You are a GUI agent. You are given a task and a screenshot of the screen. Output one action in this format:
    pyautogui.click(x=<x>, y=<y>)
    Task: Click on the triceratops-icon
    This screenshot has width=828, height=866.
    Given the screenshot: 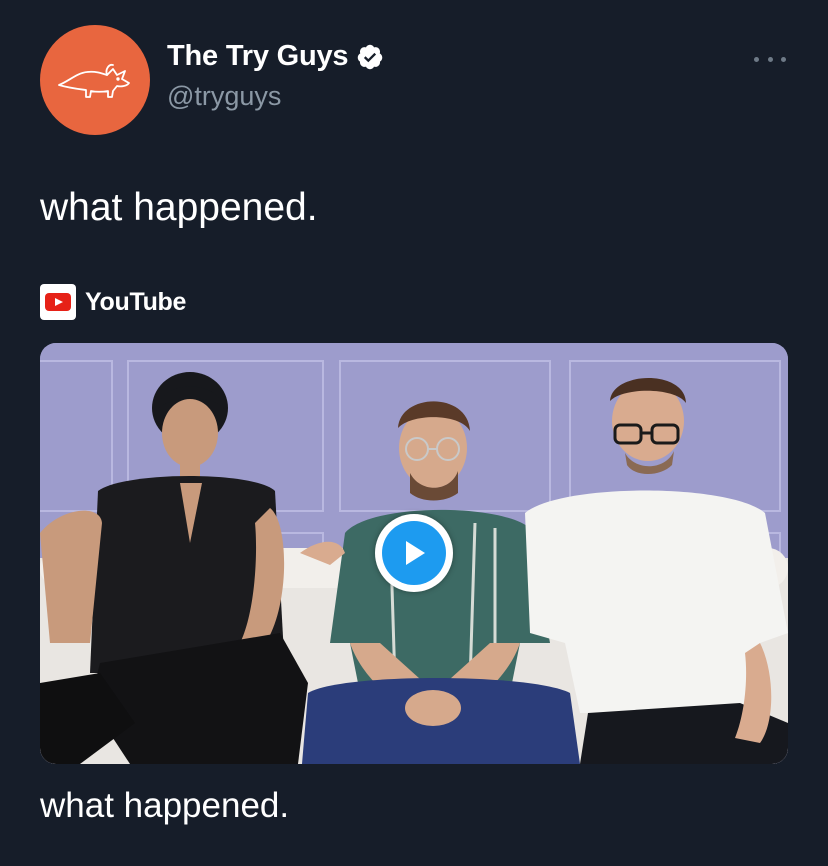 What is the action you would take?
    pyautogui.click(x=94, y=80)
    